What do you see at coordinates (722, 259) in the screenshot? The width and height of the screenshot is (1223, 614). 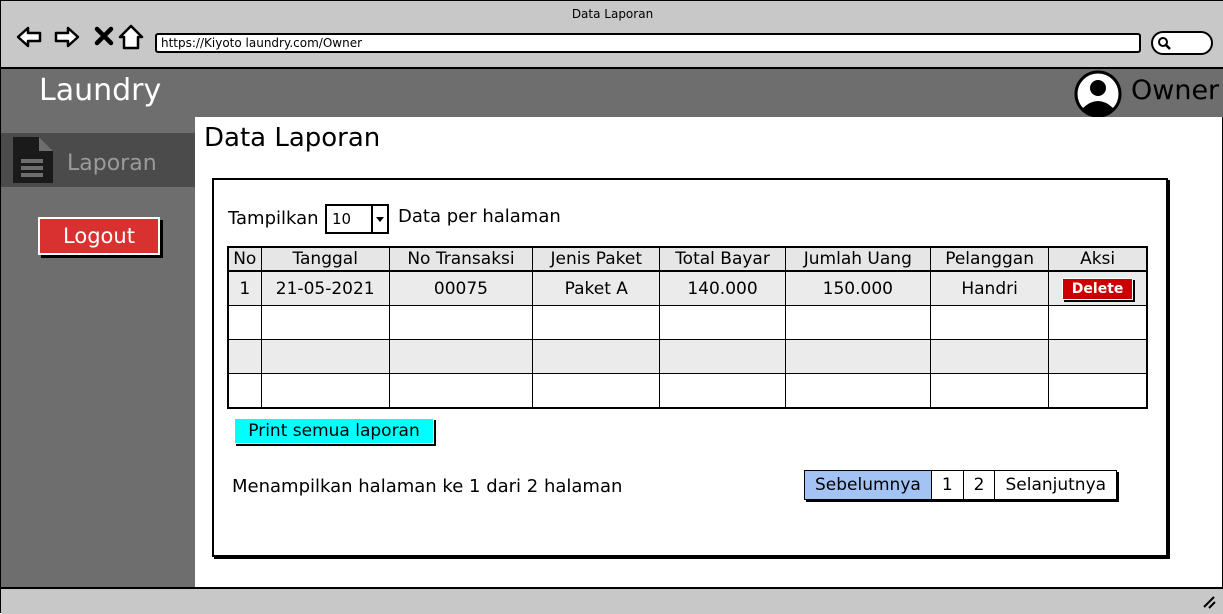 I see `column-header: Total Bayar` at bounding box center [722, 259].